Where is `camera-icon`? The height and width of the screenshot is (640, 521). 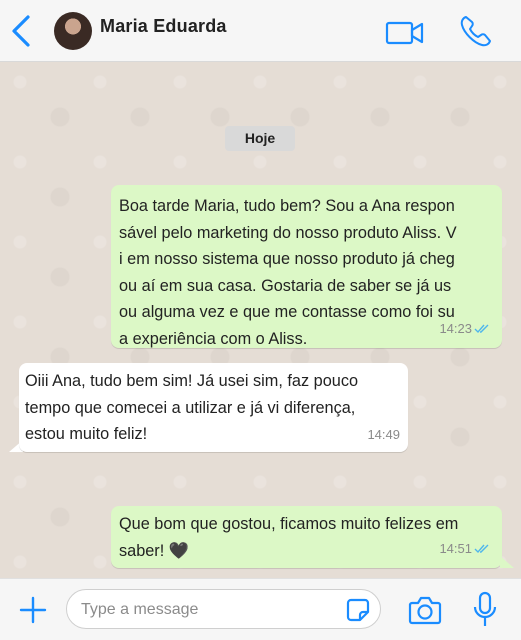
camera-icon is located at coordinates (425, 610).